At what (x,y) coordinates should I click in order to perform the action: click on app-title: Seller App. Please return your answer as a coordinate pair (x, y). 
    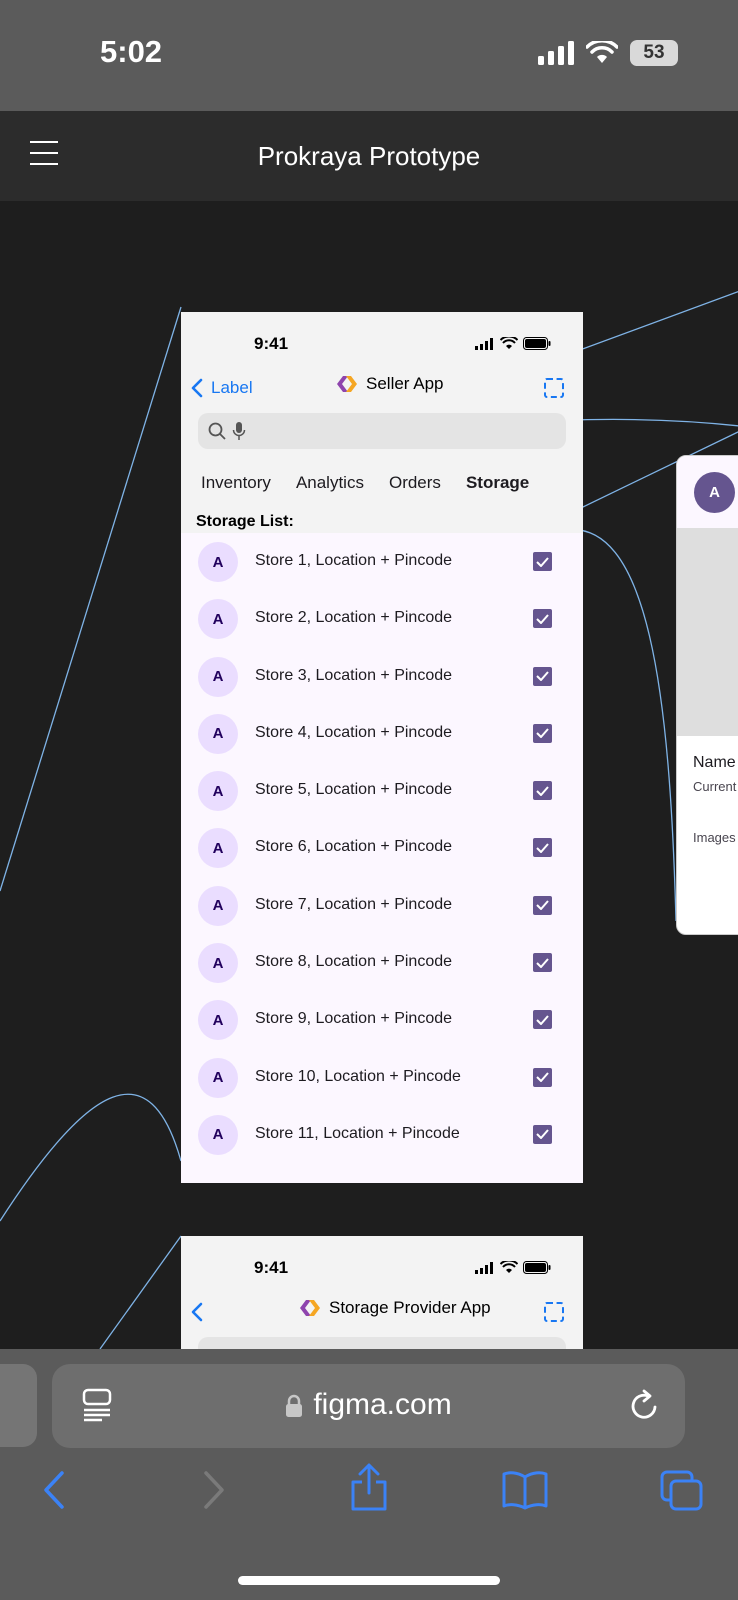
    Looking at the image, I should click on (390, 384).